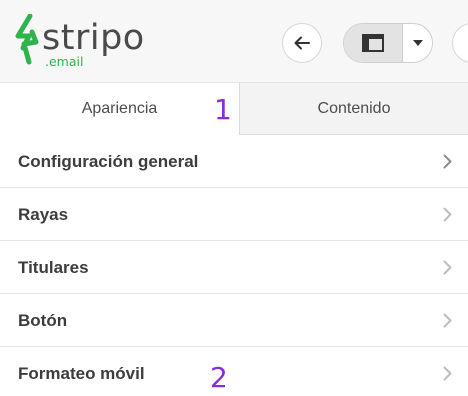  What do you see at coordinates (223, 109) in the screenshot?
I see `annotation-number-1: 1` at bounding box center [223, 109].